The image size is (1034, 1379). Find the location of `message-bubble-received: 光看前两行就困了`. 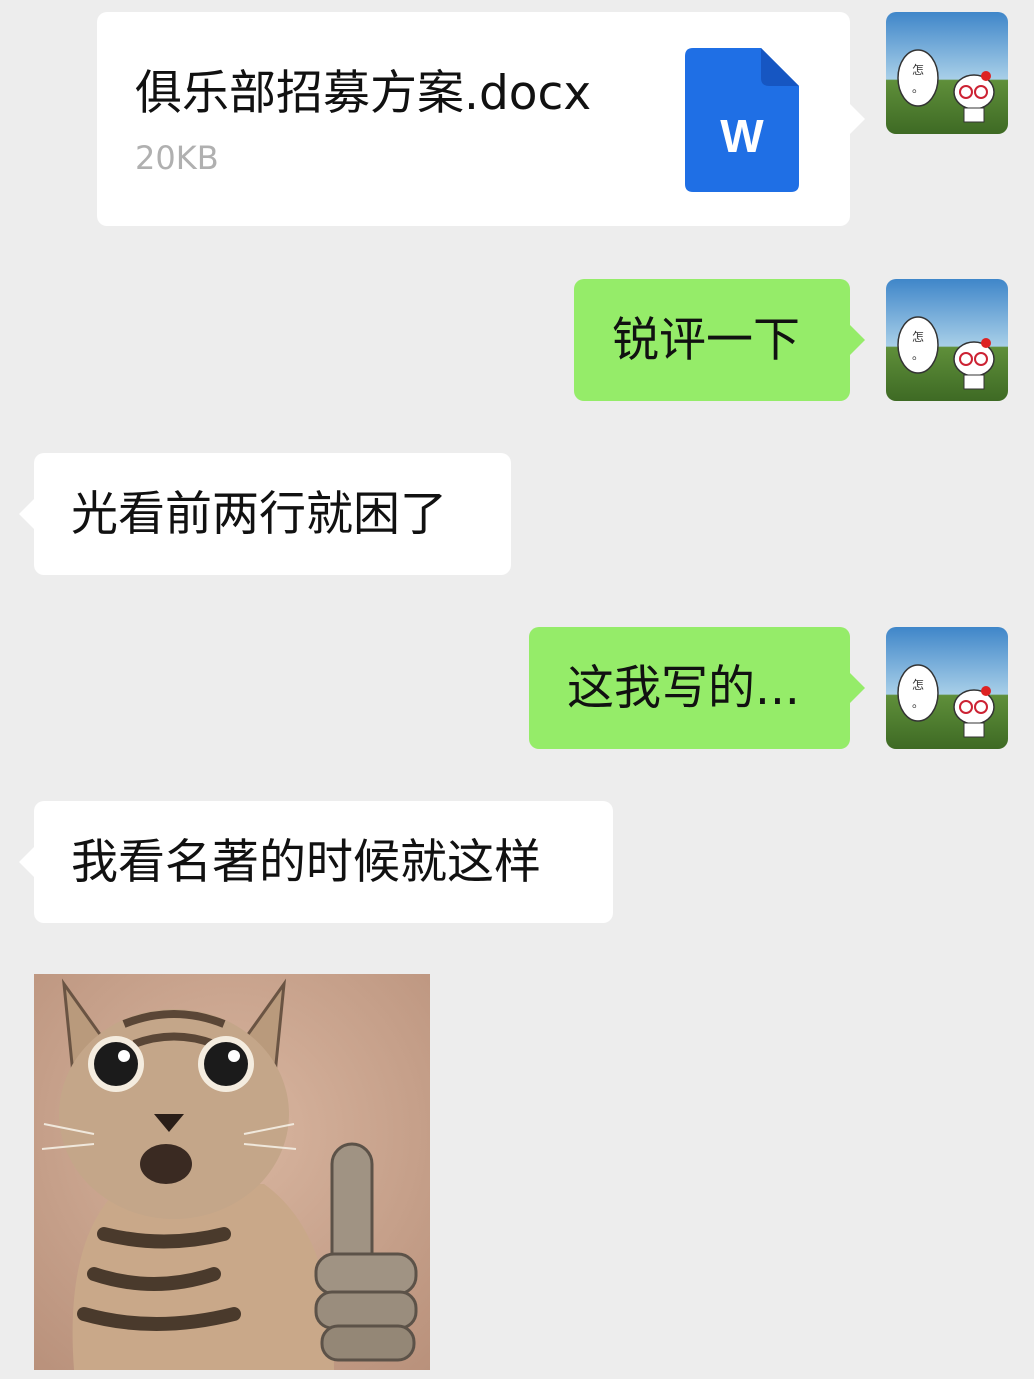

message-bubble-received: 光看前两行就困了 is located at coordinates (265, 514).